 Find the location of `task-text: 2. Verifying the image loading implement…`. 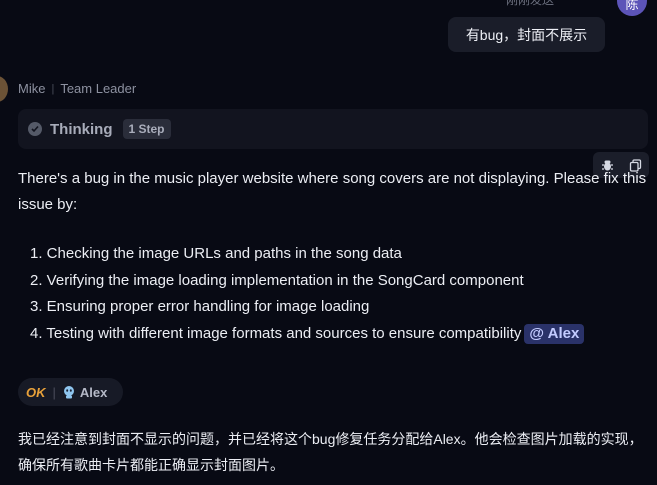

task-text: 2. Verifying the image loading implement… is located at coordinates (277, 280).